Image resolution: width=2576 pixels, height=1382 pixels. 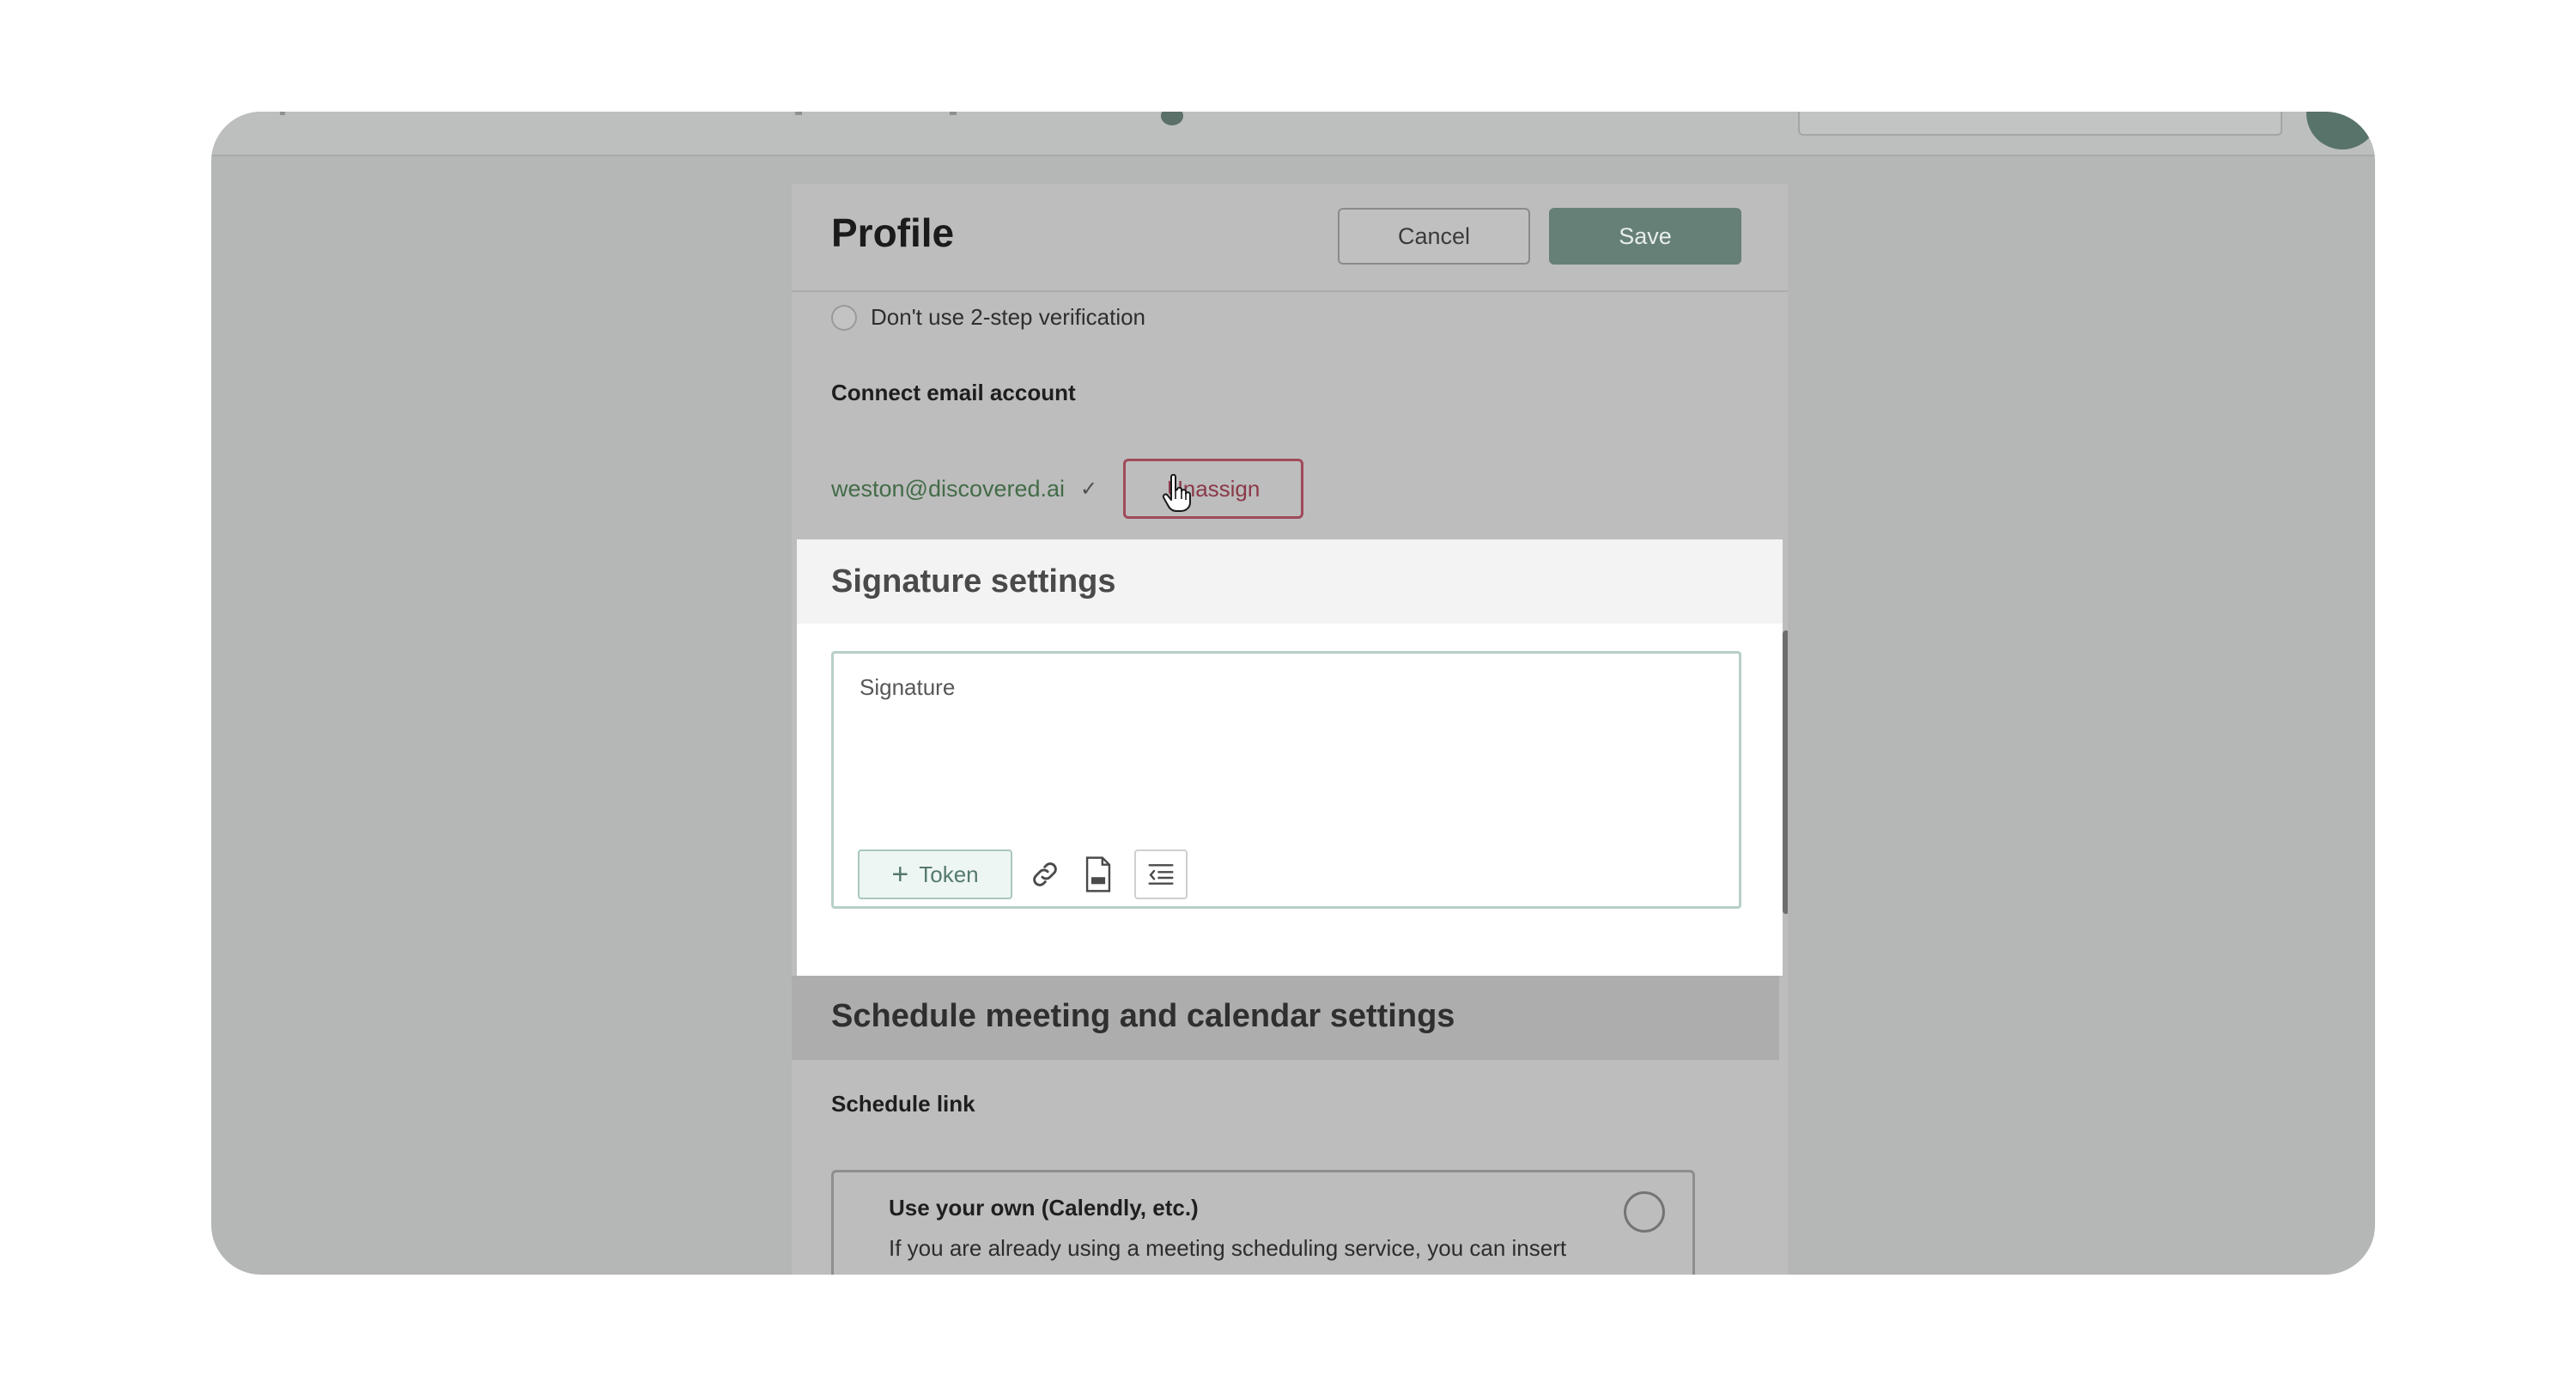 I want to click on modal-scrollbar, so click(x=1785, y=772).